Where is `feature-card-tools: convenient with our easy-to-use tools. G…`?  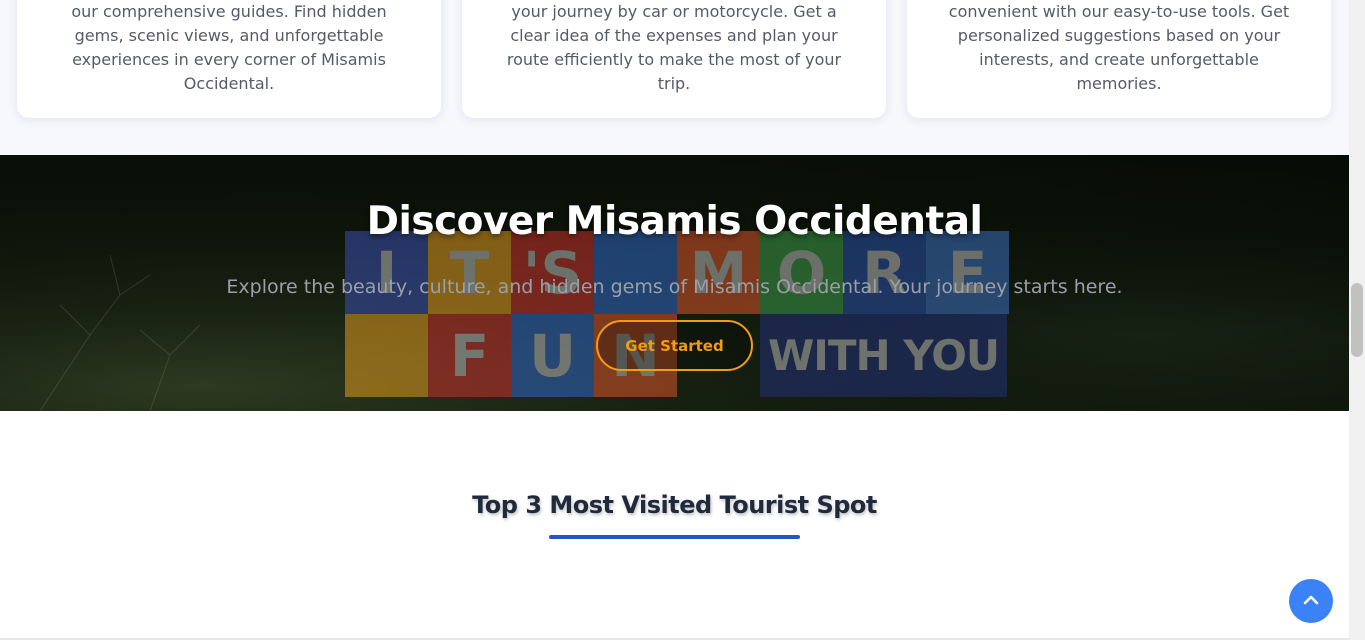
feature-card-tools: convenient with our easy-to-use tools. G… is located at coordinates (1119, 59).